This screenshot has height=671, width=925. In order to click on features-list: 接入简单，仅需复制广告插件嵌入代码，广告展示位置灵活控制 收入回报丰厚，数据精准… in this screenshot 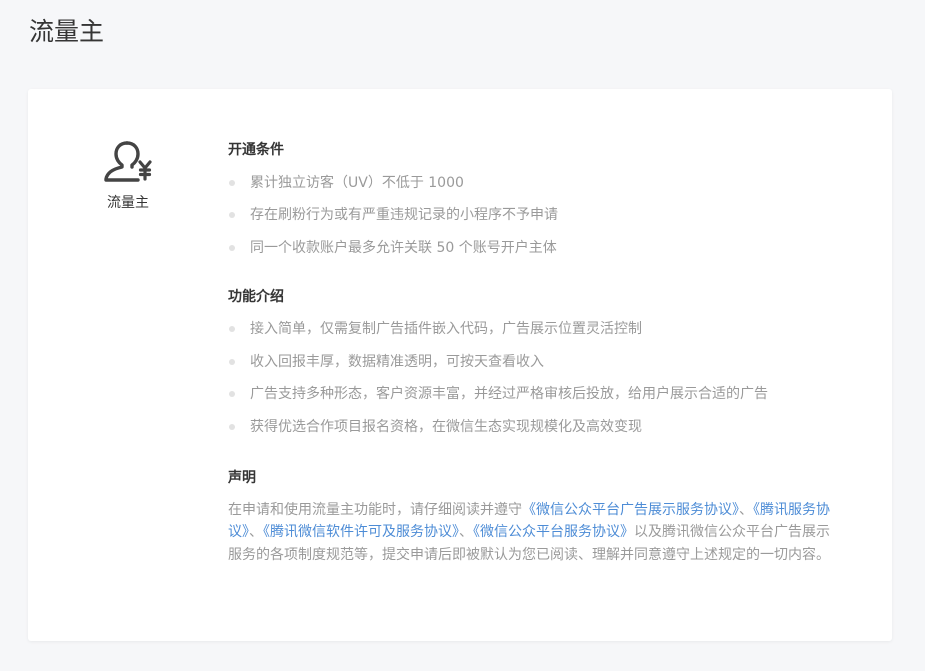, I will do `click(533, 378)`.